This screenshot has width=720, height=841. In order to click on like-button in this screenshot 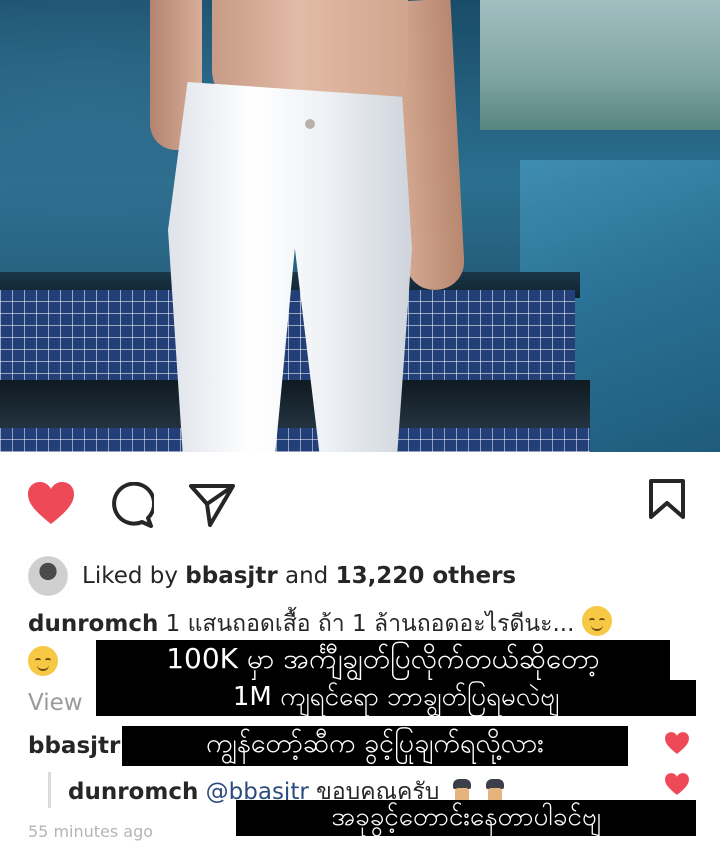, I will do `click(51, 503)`.